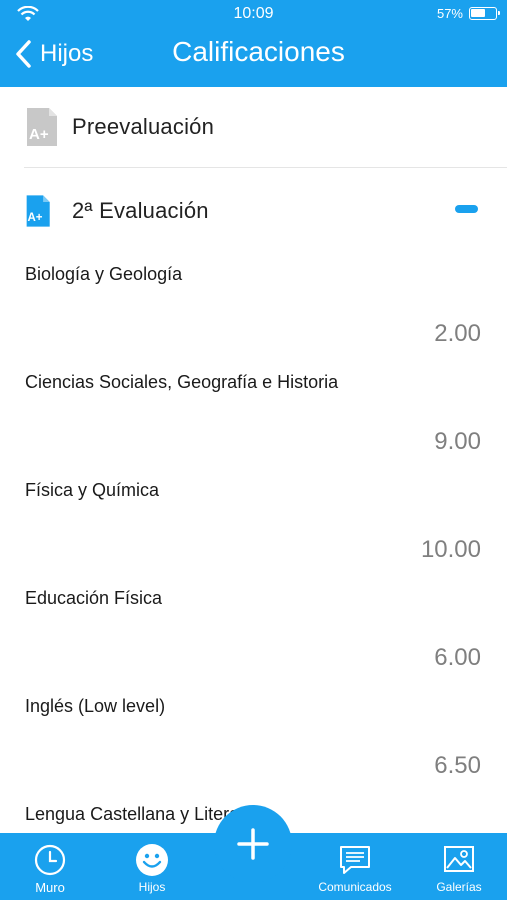 This screenshot has height=900, width=507. I want to click on subject-grade: 10.00, so click(450, 549).